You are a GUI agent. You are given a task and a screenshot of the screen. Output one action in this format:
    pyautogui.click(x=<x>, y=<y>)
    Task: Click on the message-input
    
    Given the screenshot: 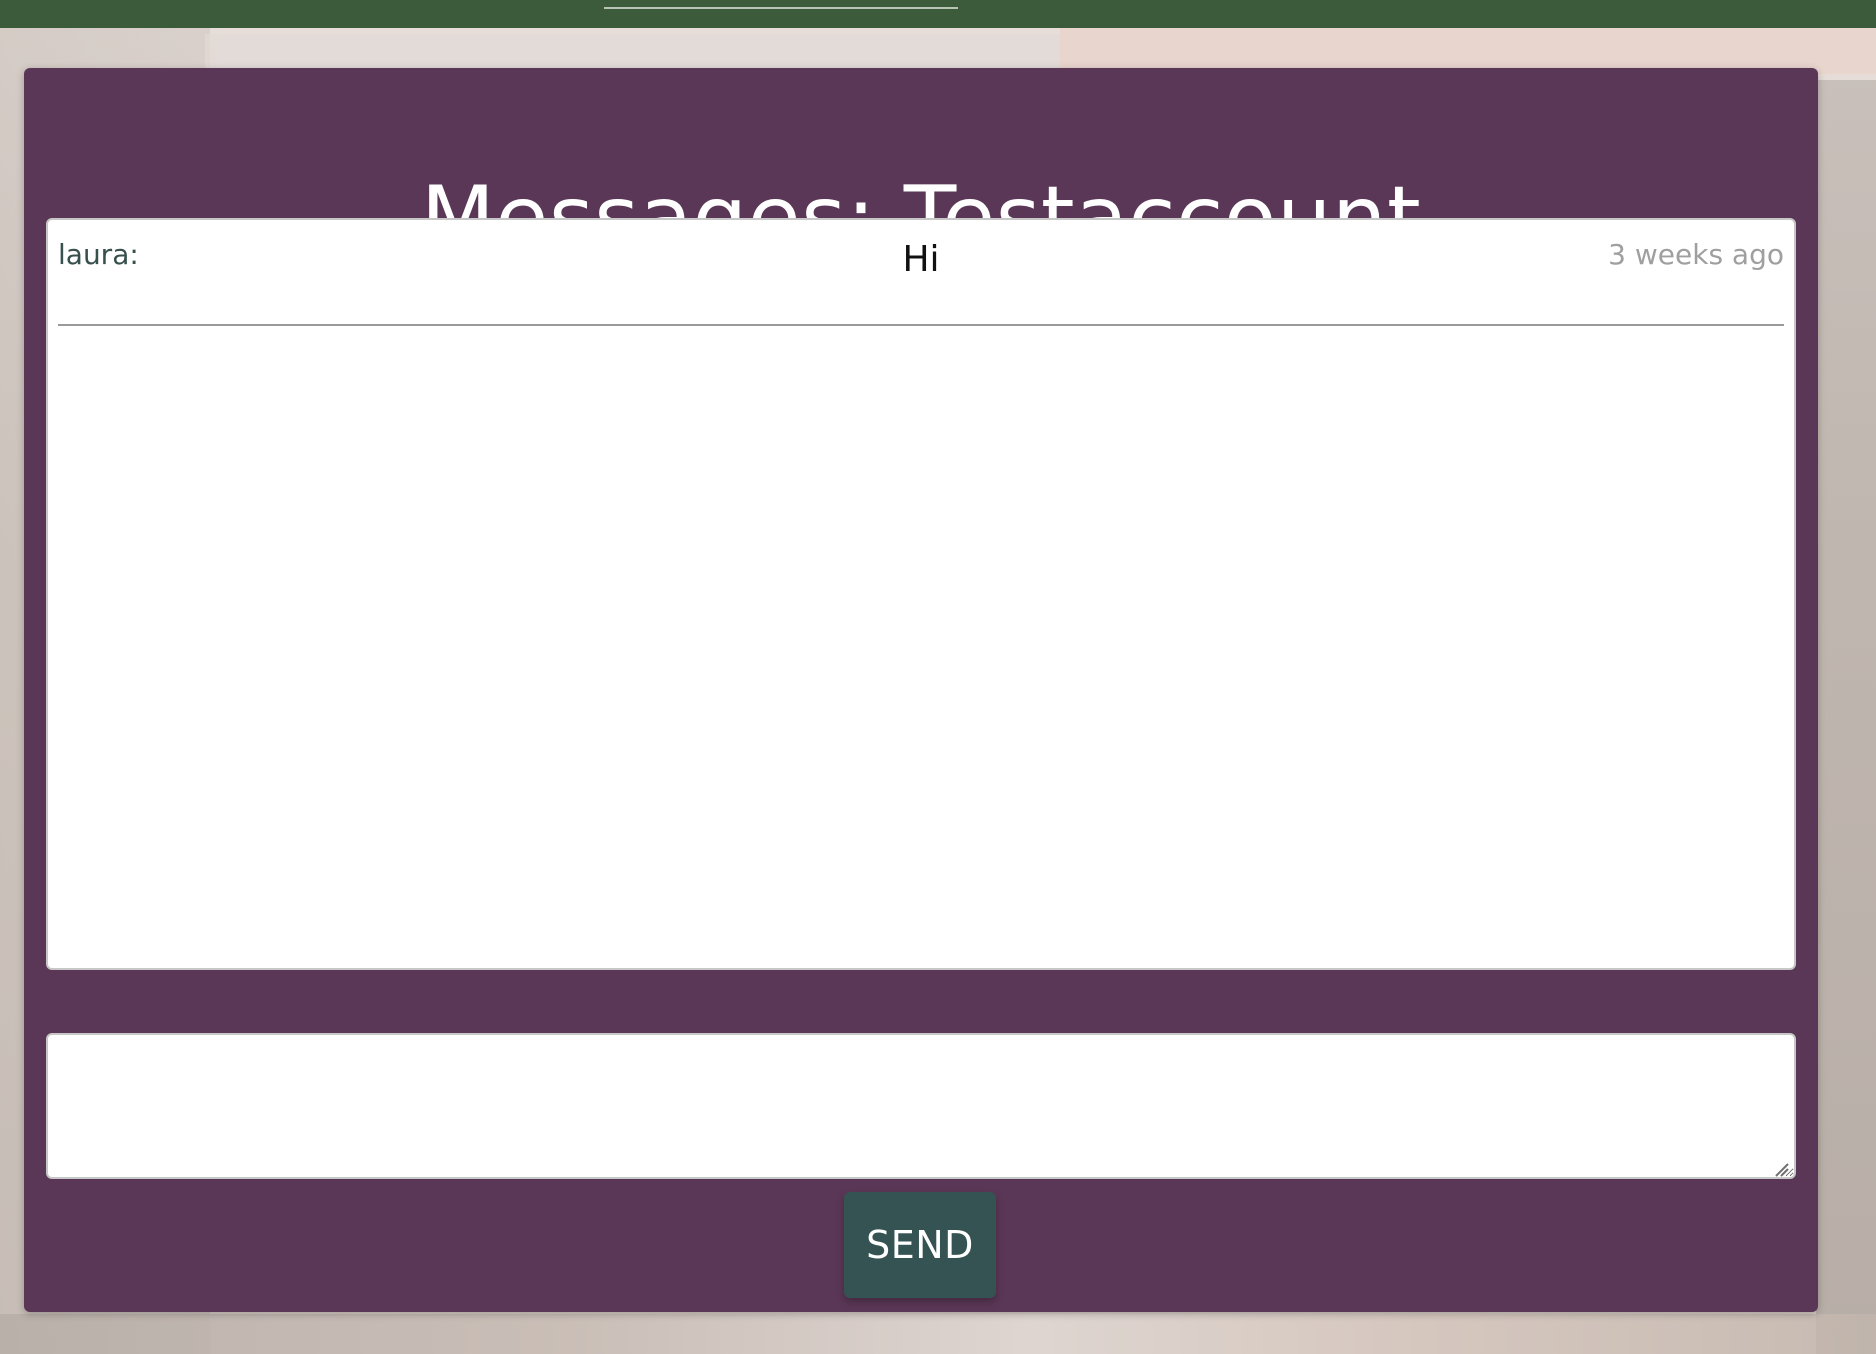 What is the action you would take?
    pyautogui.click(x=921, y=1106)
    